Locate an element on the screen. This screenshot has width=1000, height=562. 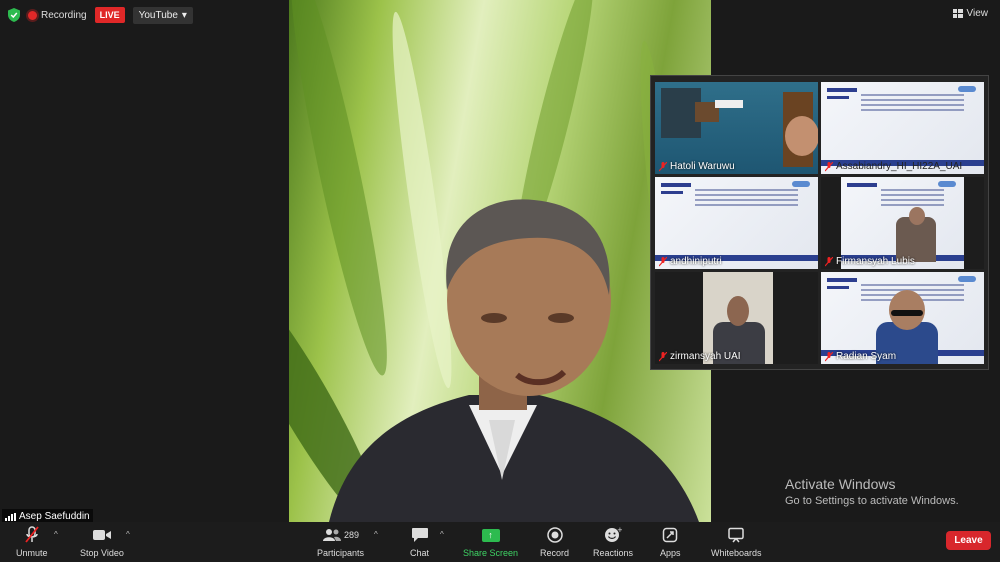
participant-name-tag: Firmansyah Lubis is located at coordinates (870, 261).